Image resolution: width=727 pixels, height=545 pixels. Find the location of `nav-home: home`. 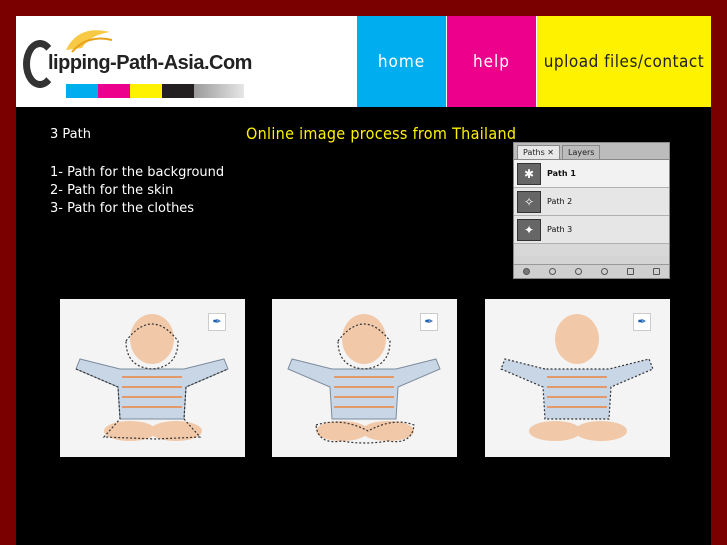

nav-home: home is located at coordinates (401, 61).